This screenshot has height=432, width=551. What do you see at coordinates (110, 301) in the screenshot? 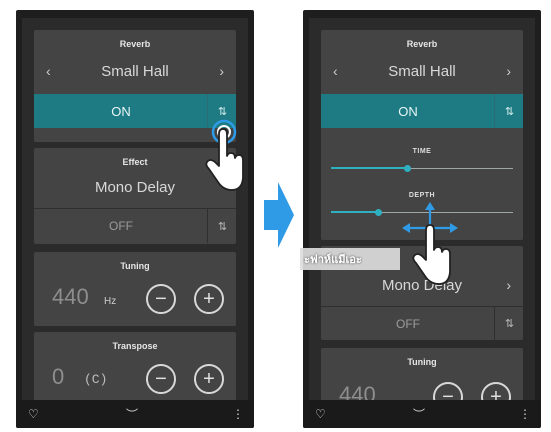
I see `tuning-unit: Hz` at bounding box center [110, 301].